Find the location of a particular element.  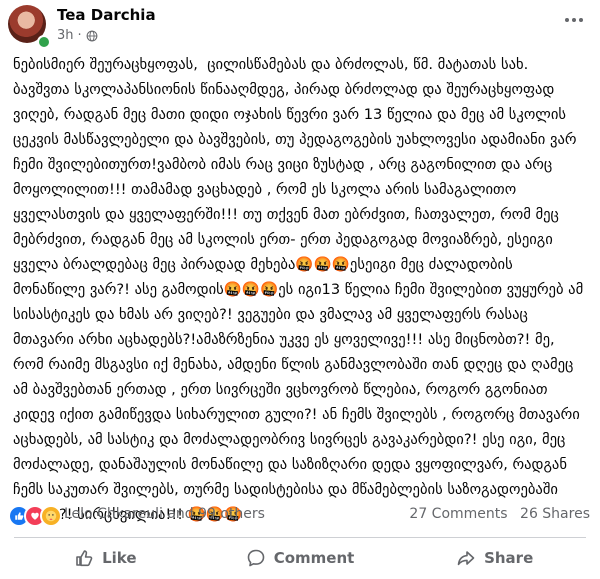

divider is located at coordinates (300, 537).